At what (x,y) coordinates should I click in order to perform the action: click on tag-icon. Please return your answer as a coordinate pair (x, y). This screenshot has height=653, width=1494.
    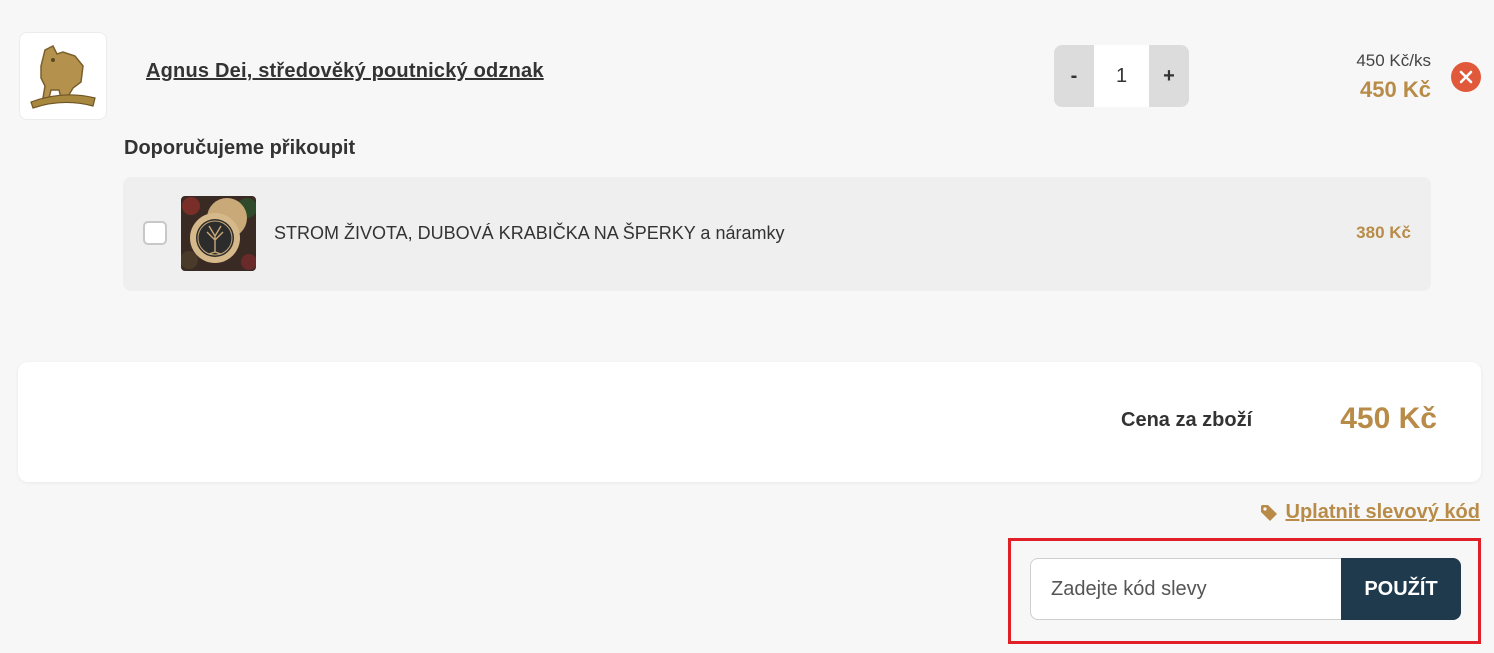
    Looking at the image, I should click on (1268, 512).